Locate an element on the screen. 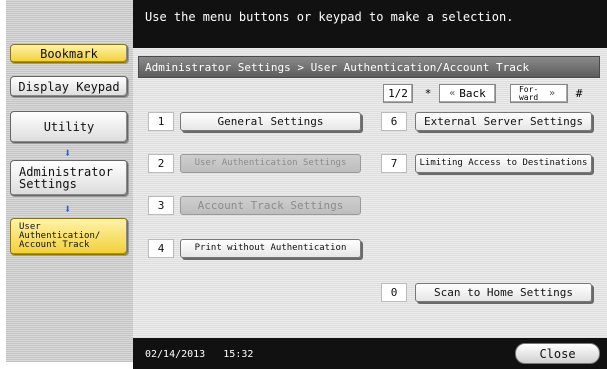 The image size is (607, 369). button-label: Scan to Home Settings is located at coordinates (503, 292).